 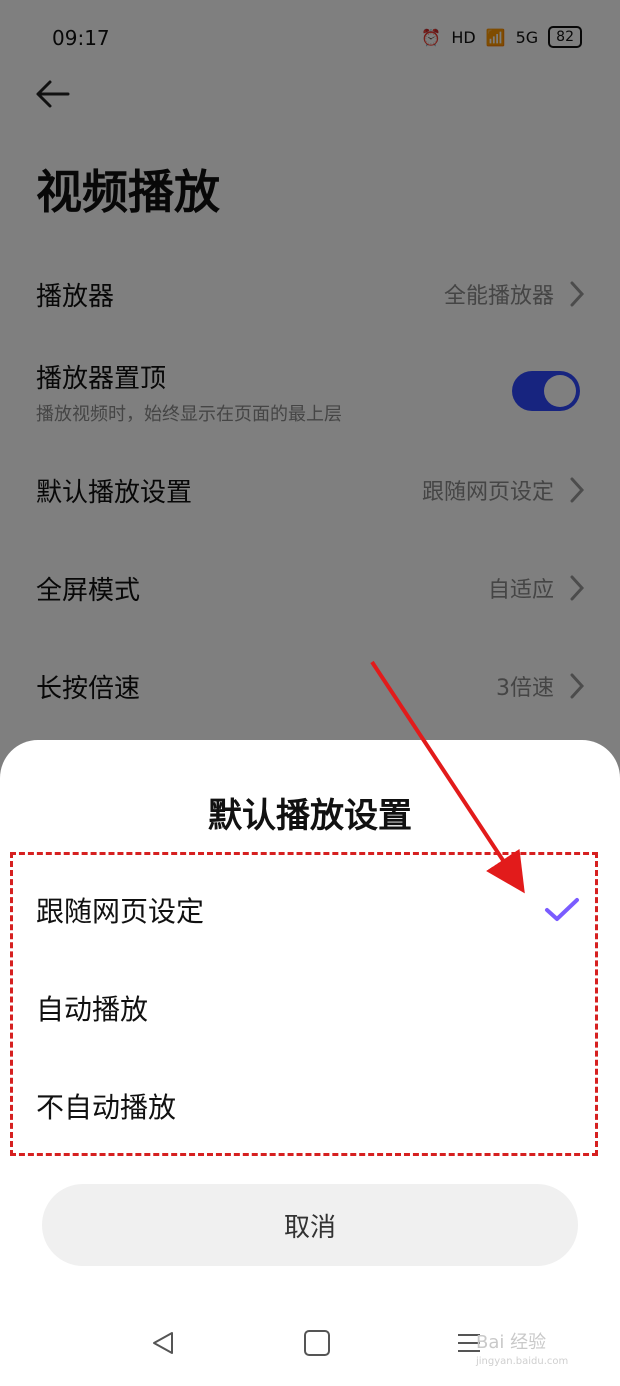 I want to click on cancel-button: 取消, so click(x=310, y=1225).